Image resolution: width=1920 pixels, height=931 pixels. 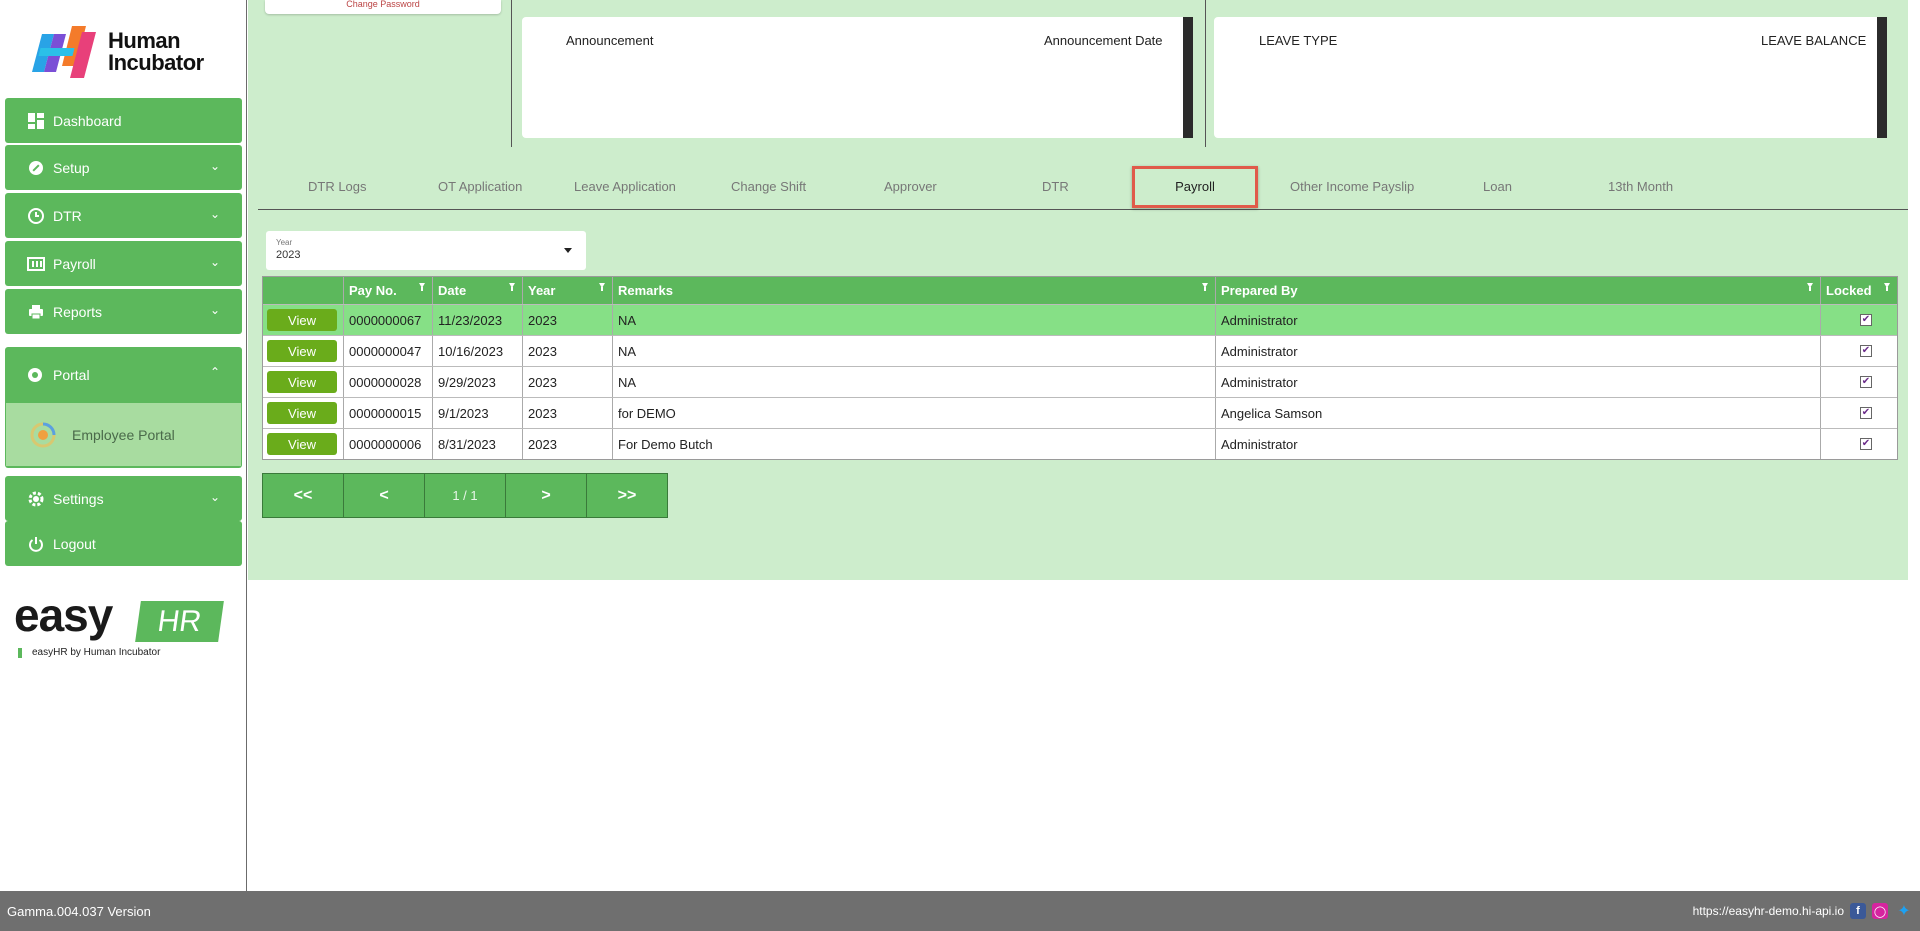 What do you see at coordinates (123, 434) in the screenshot?
I see `sidebar-item-employee-portal: Employee Portal` at bounding box center [123, 434].